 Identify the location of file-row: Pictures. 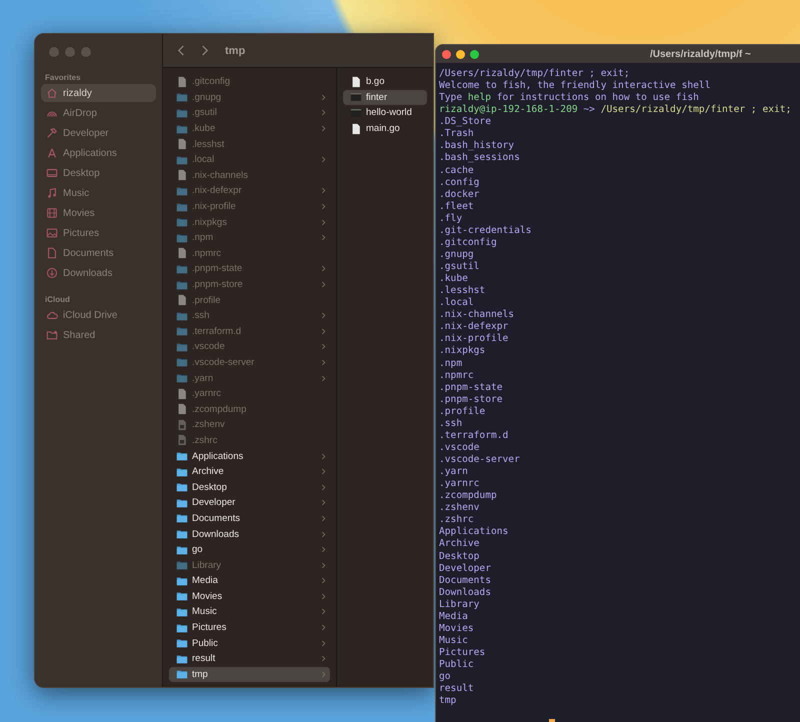
(249, 628).